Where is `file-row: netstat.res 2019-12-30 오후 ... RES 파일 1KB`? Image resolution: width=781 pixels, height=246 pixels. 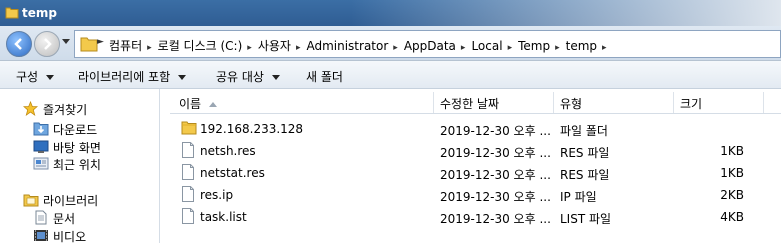
file-row: netstat.res 2019-12-30 오후 ... RES 파일 1KB is located at coordinates (475, 173).